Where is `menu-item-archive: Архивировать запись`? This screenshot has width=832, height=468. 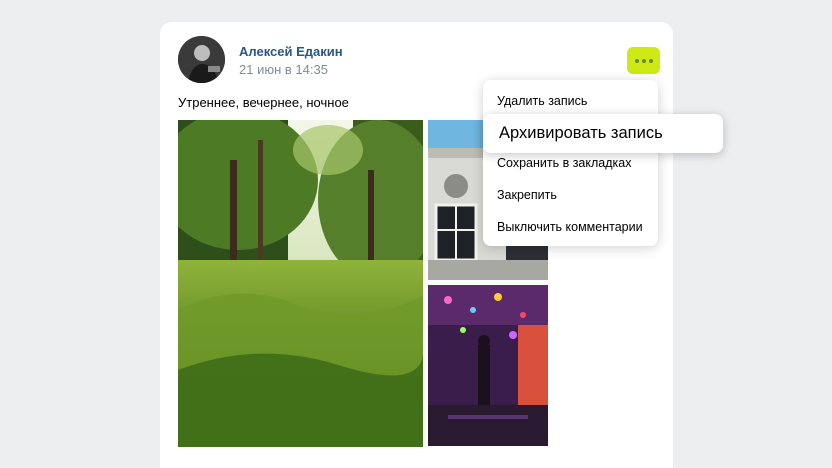
menu-item-archive: Архивировать запись is located at coordinates (603, 133).